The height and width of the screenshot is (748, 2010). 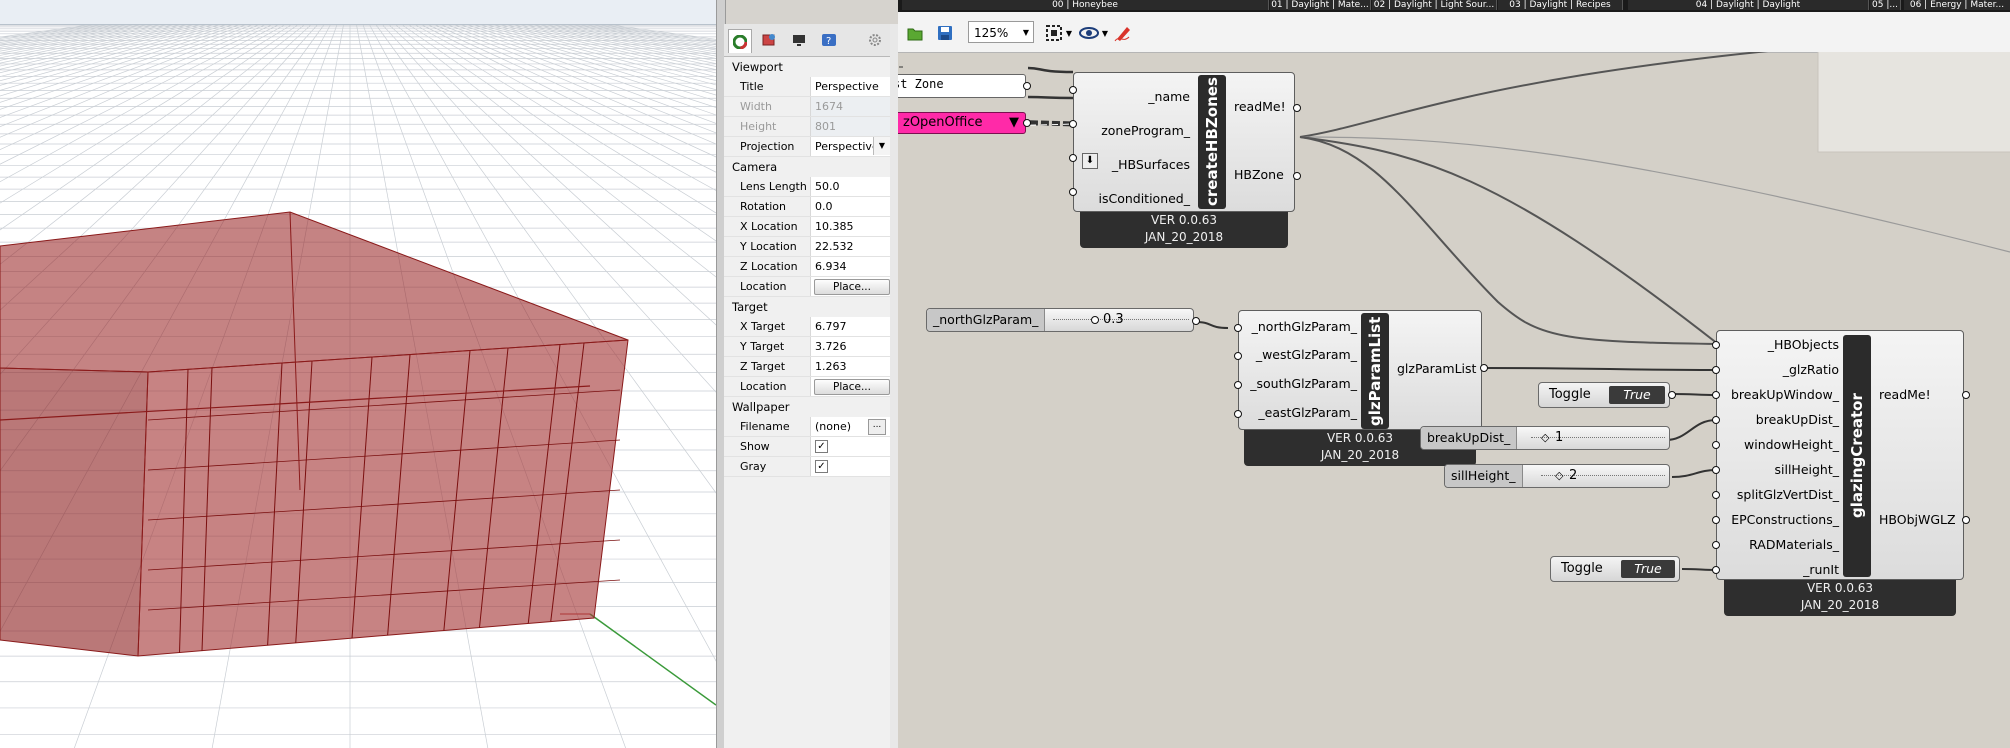 I want to click on input-east-glz: _eastGlzParam_, so click(x=1307, y=412).